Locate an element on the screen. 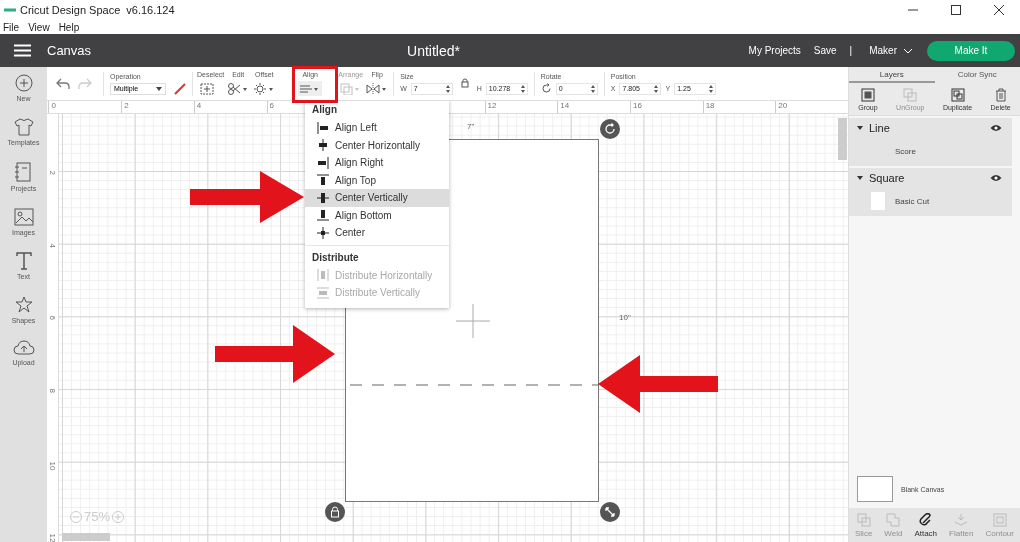 This screenshot has width=1020, height=542. shirt-icon is located at coordinates (23, 127).